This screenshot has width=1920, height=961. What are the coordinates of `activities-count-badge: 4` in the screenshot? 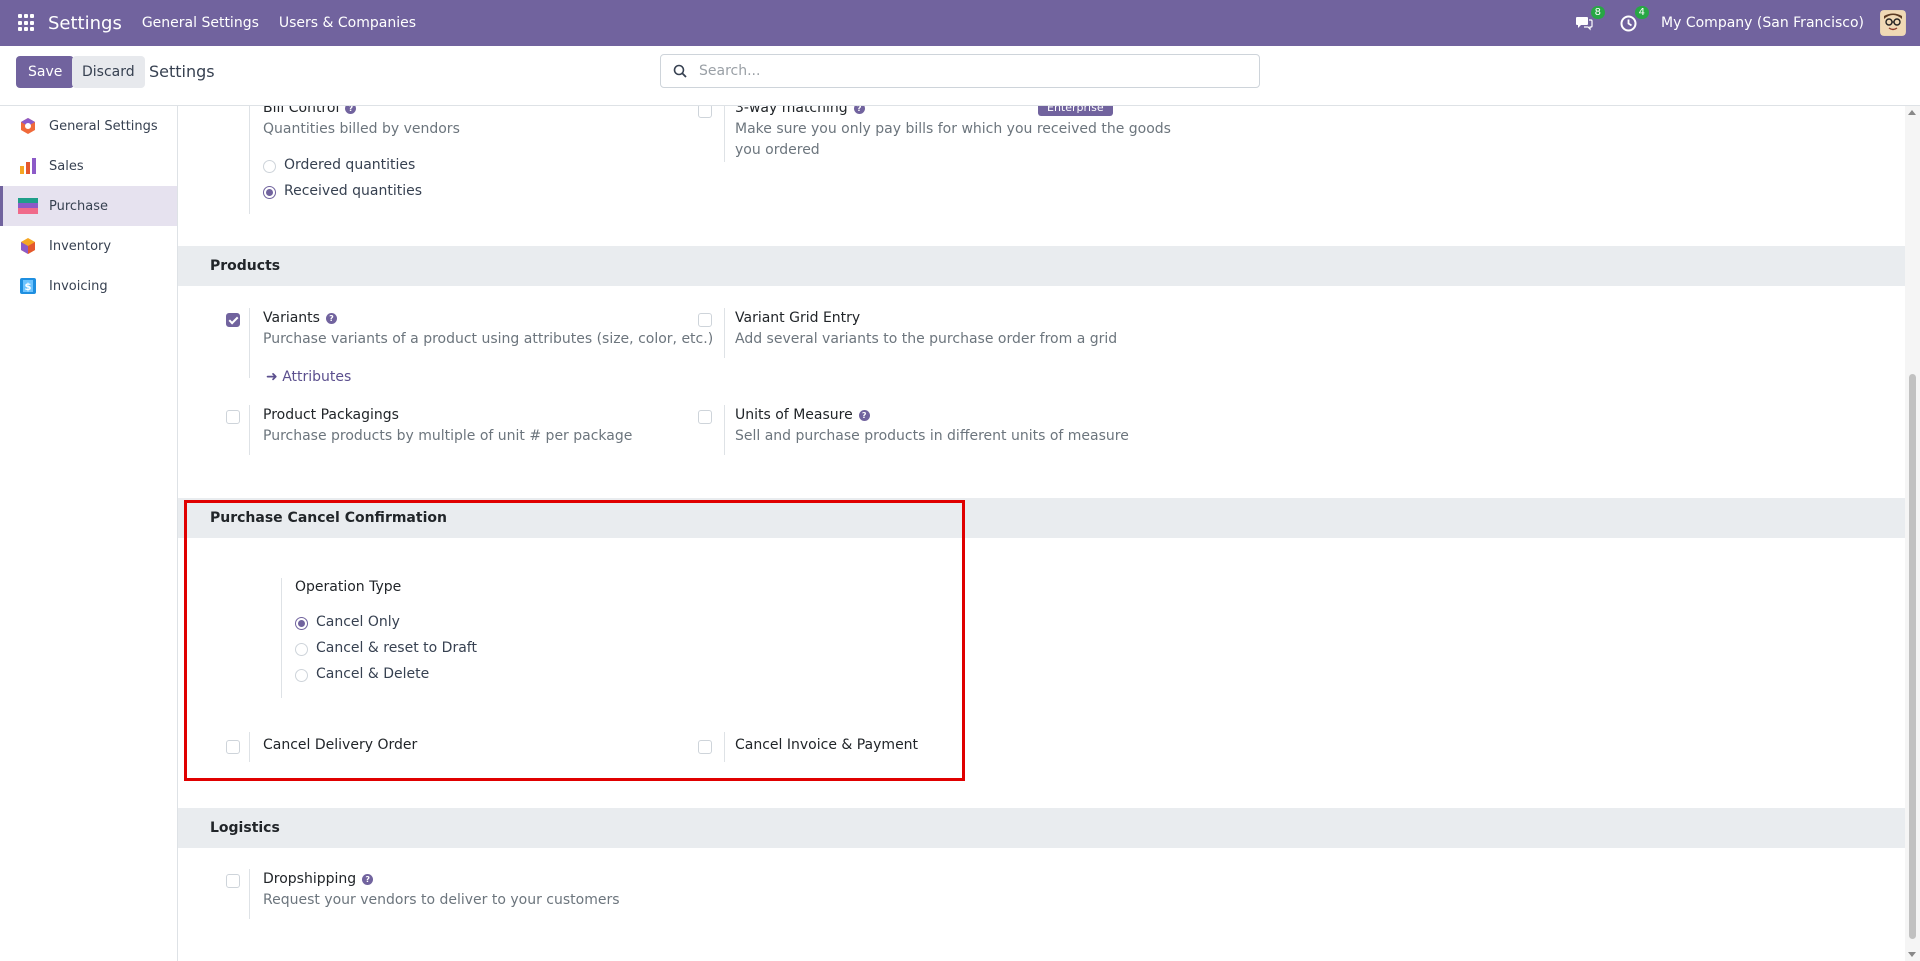 It's located at (1642, 12).